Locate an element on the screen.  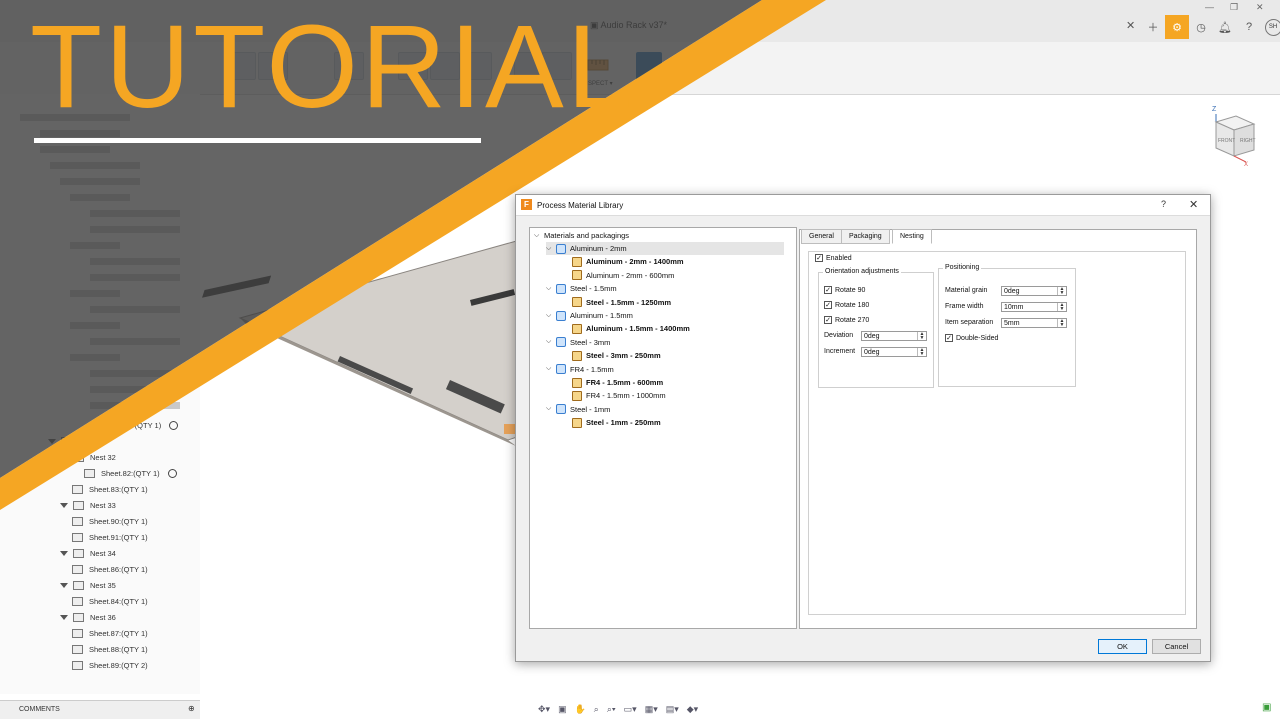
select-button is located at coordinates (649, 66).